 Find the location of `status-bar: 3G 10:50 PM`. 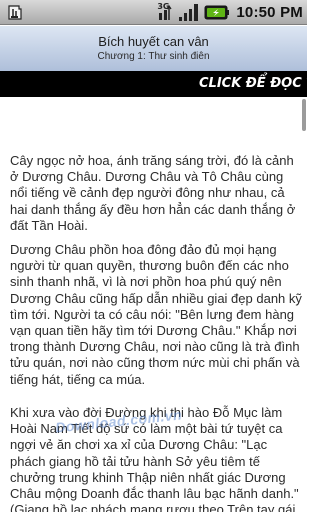

status-bar: 3G 10:50 PM is located at coordinates (153, 12).